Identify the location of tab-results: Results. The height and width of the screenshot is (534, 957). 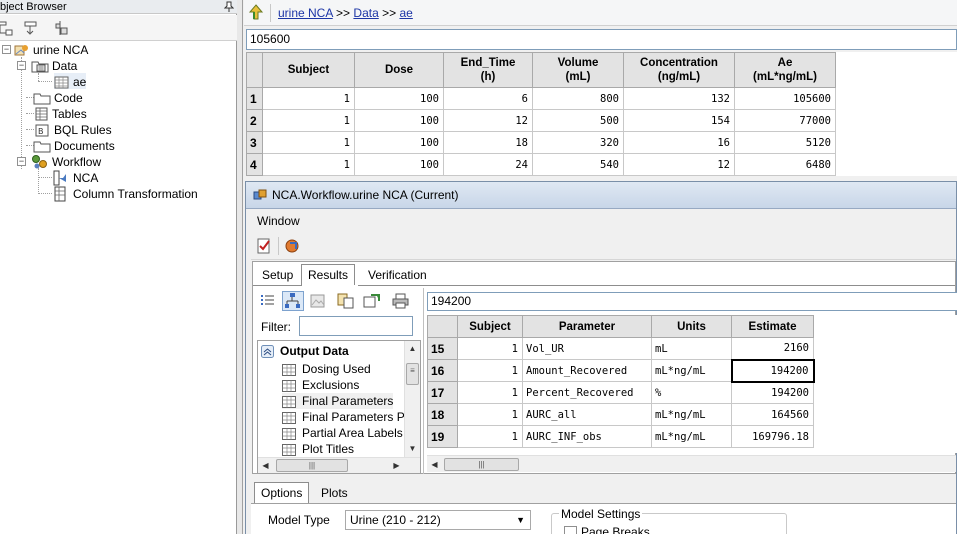
(328, 275).